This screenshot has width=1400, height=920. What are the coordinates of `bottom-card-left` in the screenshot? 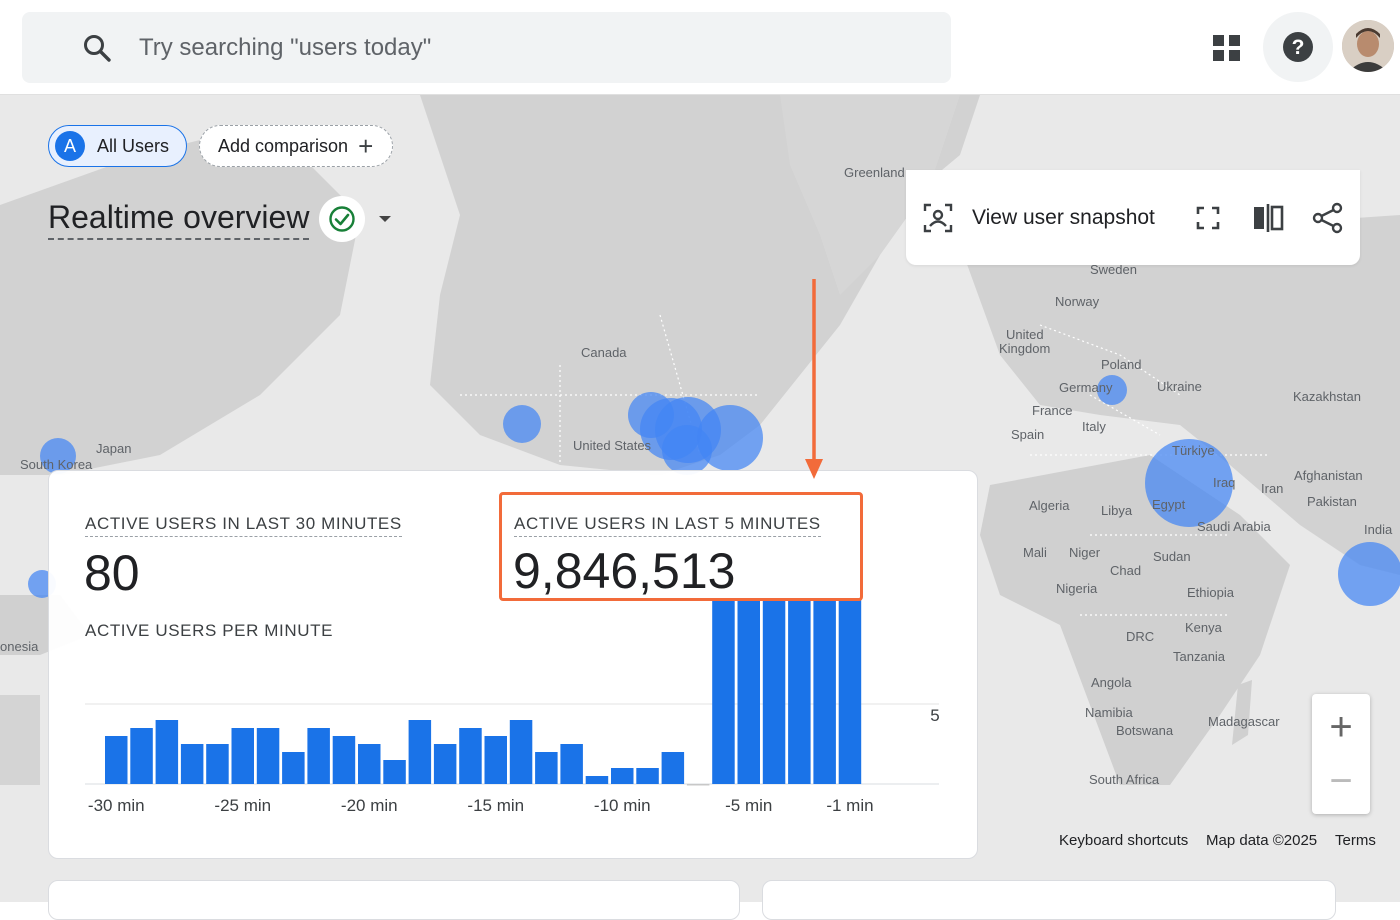 It's located at (394, 900).